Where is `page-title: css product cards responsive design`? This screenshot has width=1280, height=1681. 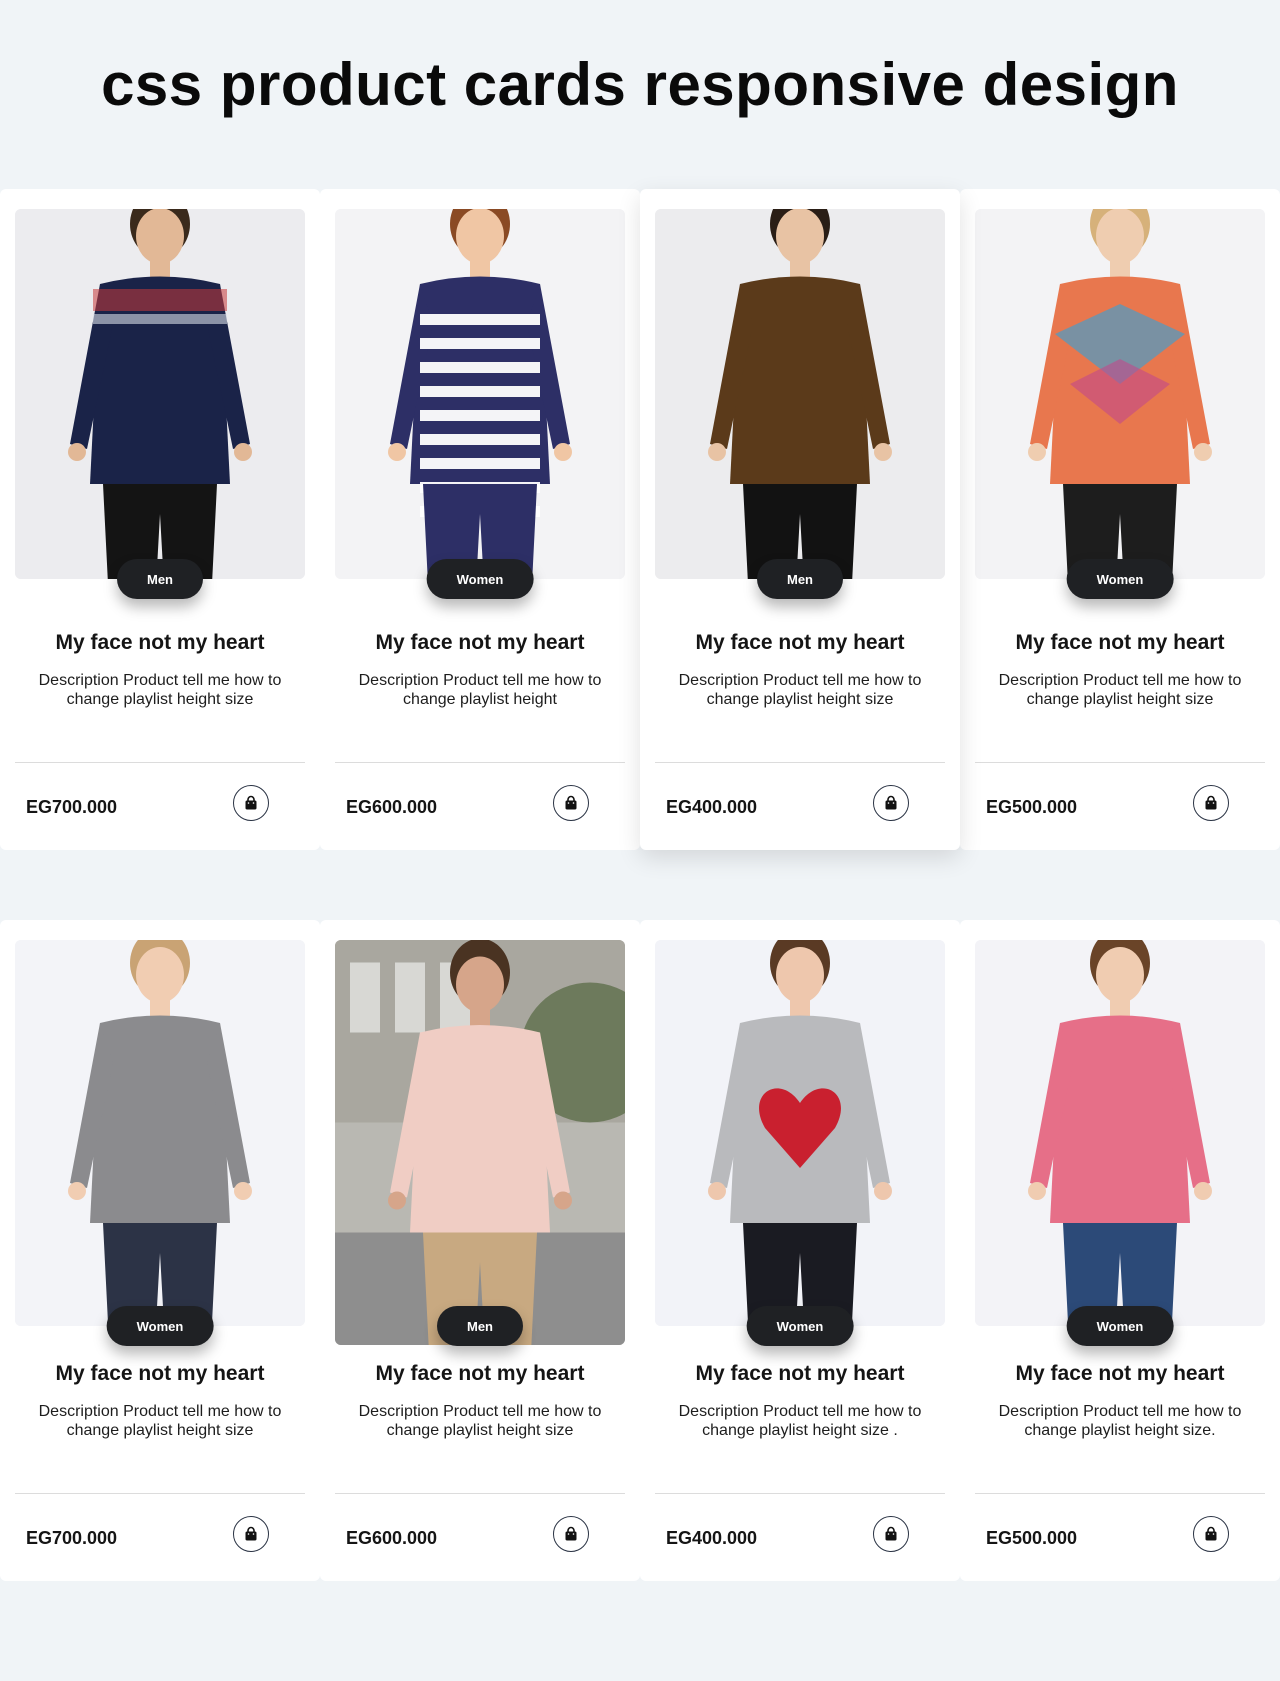 page-title: css product cards responsive design is located at coordinates (640, 84).